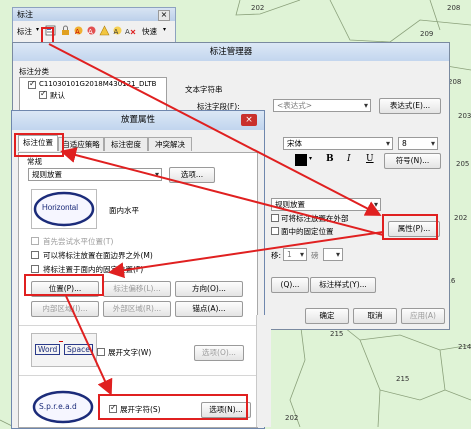 The width and height of the screenshot is (471, 429). Describe the element at coordinates (89, 345) in the screenshot. I see `arrow-position-to-spread` at that location.